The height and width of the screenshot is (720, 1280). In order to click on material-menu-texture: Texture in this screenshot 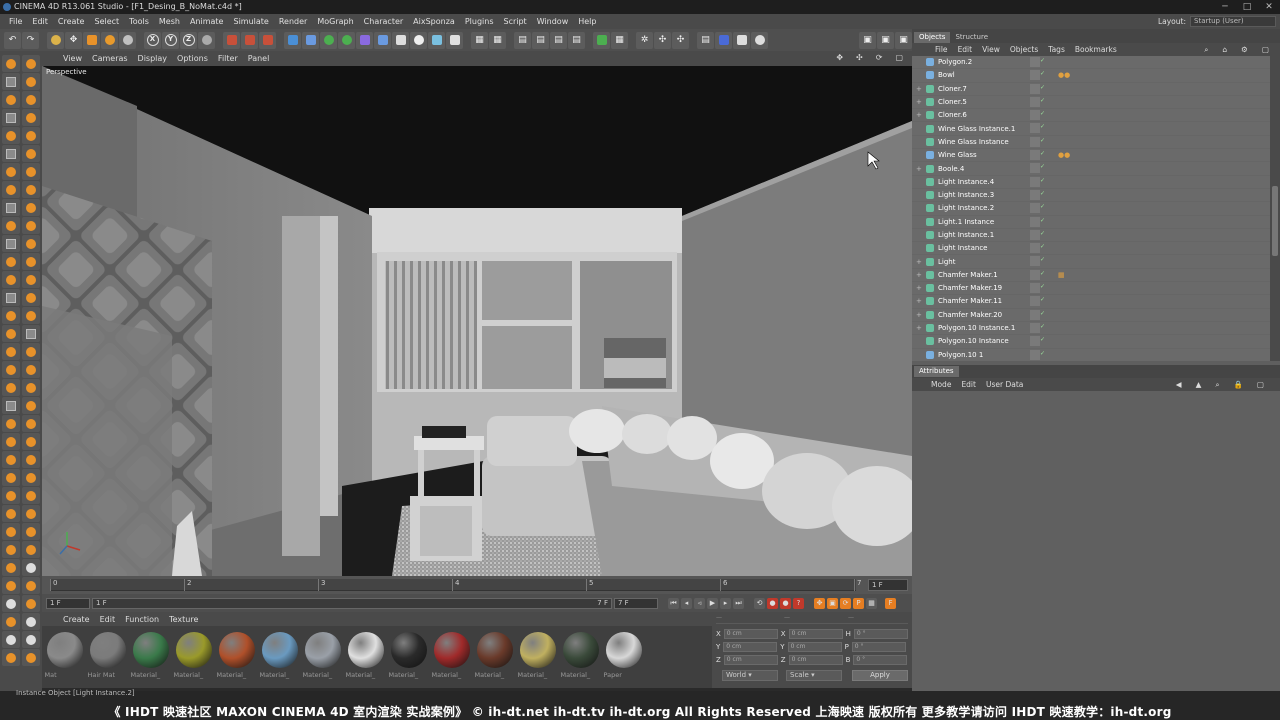, I will do `click(183, 619)`.